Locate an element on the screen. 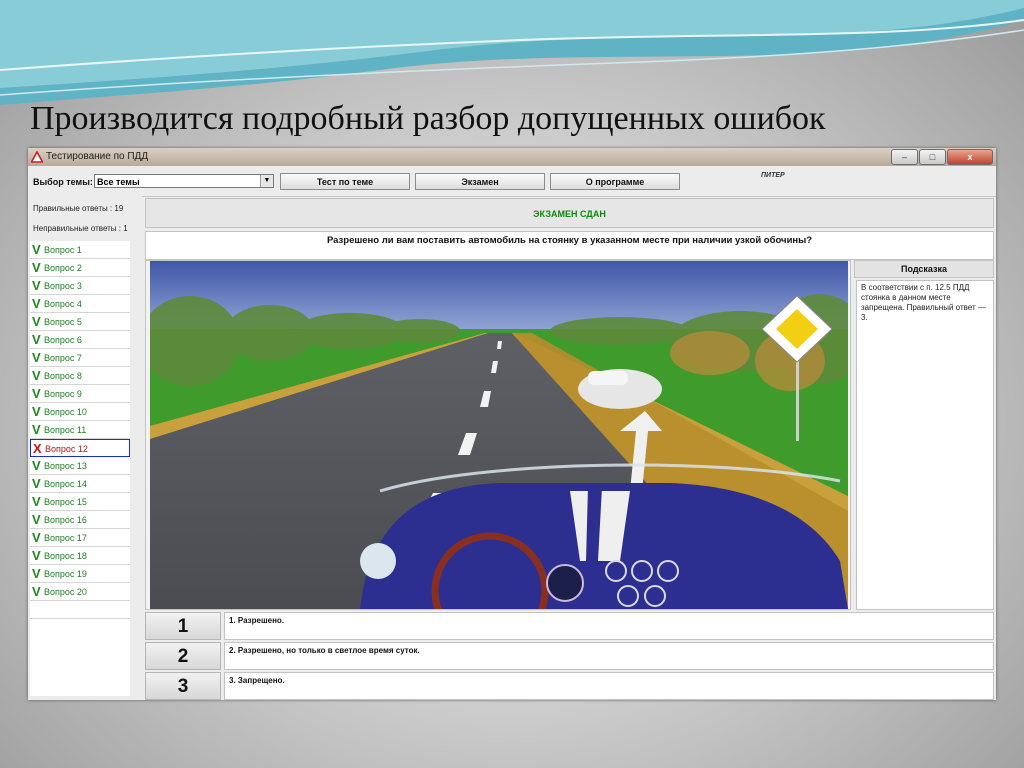 This screenshot has width=1024, height=768. question-label: Вопрос 15 is located at coordinates (65, 502).